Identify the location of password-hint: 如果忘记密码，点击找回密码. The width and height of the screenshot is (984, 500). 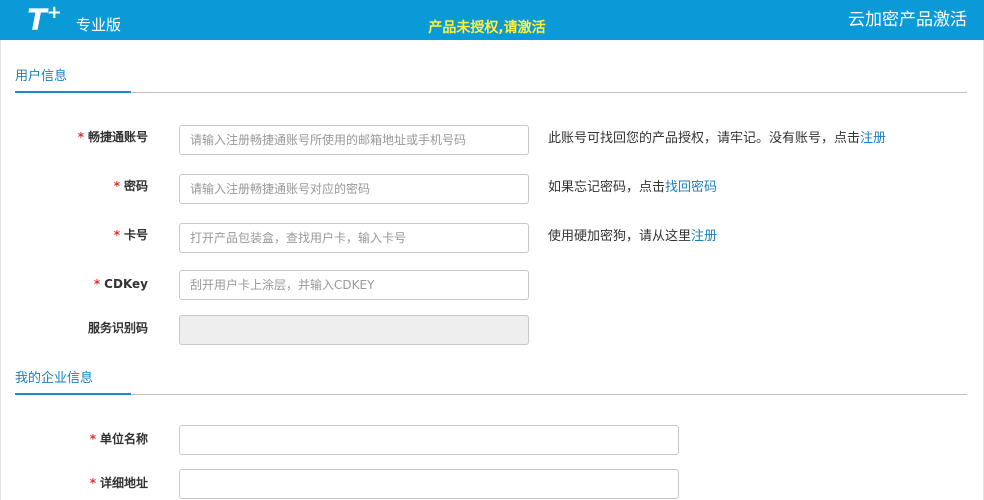
(632, 188).